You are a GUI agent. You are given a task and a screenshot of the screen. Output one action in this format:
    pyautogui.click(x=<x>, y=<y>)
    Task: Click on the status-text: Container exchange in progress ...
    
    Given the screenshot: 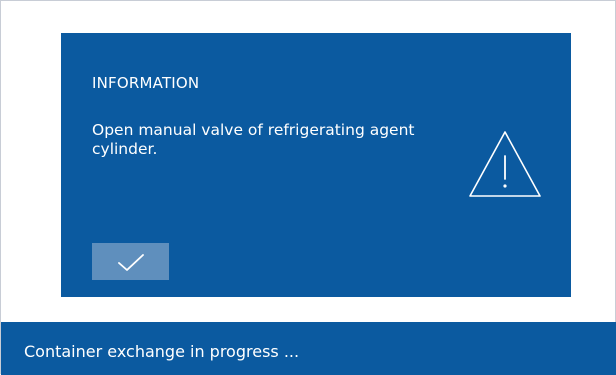 What is the action you would take?
    pyautogui.click(x=162, y=351)
    